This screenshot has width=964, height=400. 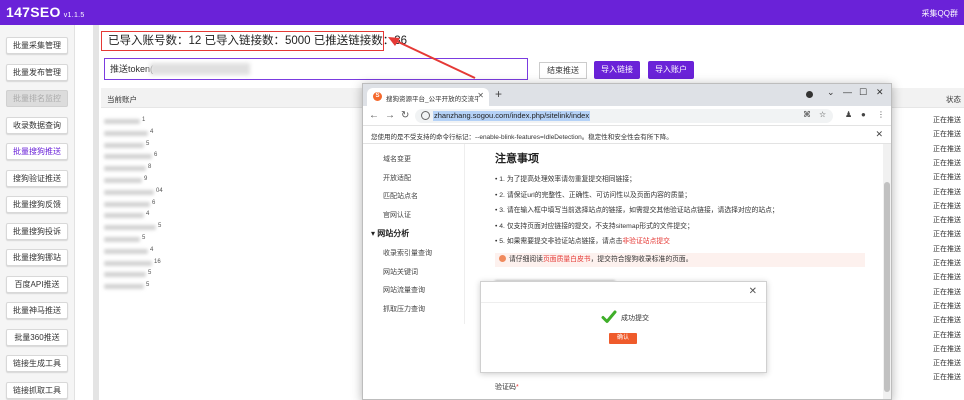 What do you see at coordinates (879, 134) in the screenshot?
I see `infobar-close-icon: ✕` at bounding box center [879, 134].